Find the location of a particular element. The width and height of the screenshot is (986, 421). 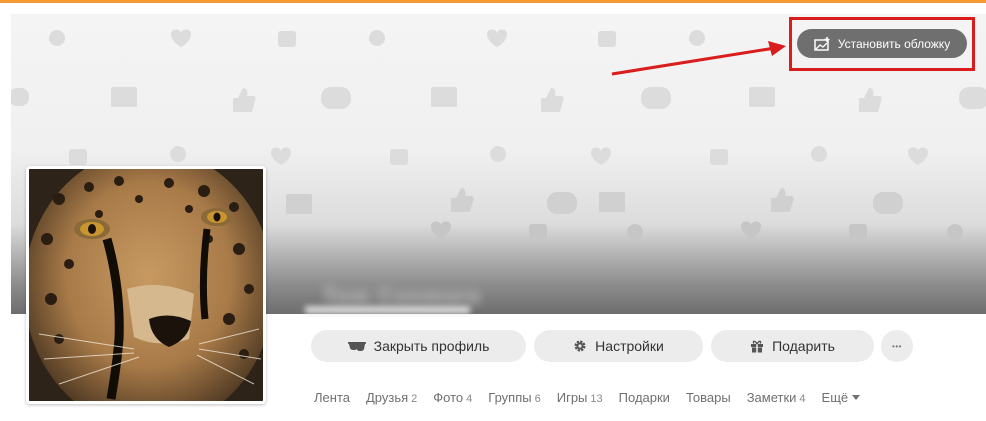

tab-count: 2 is located at coordinates (414, 399).